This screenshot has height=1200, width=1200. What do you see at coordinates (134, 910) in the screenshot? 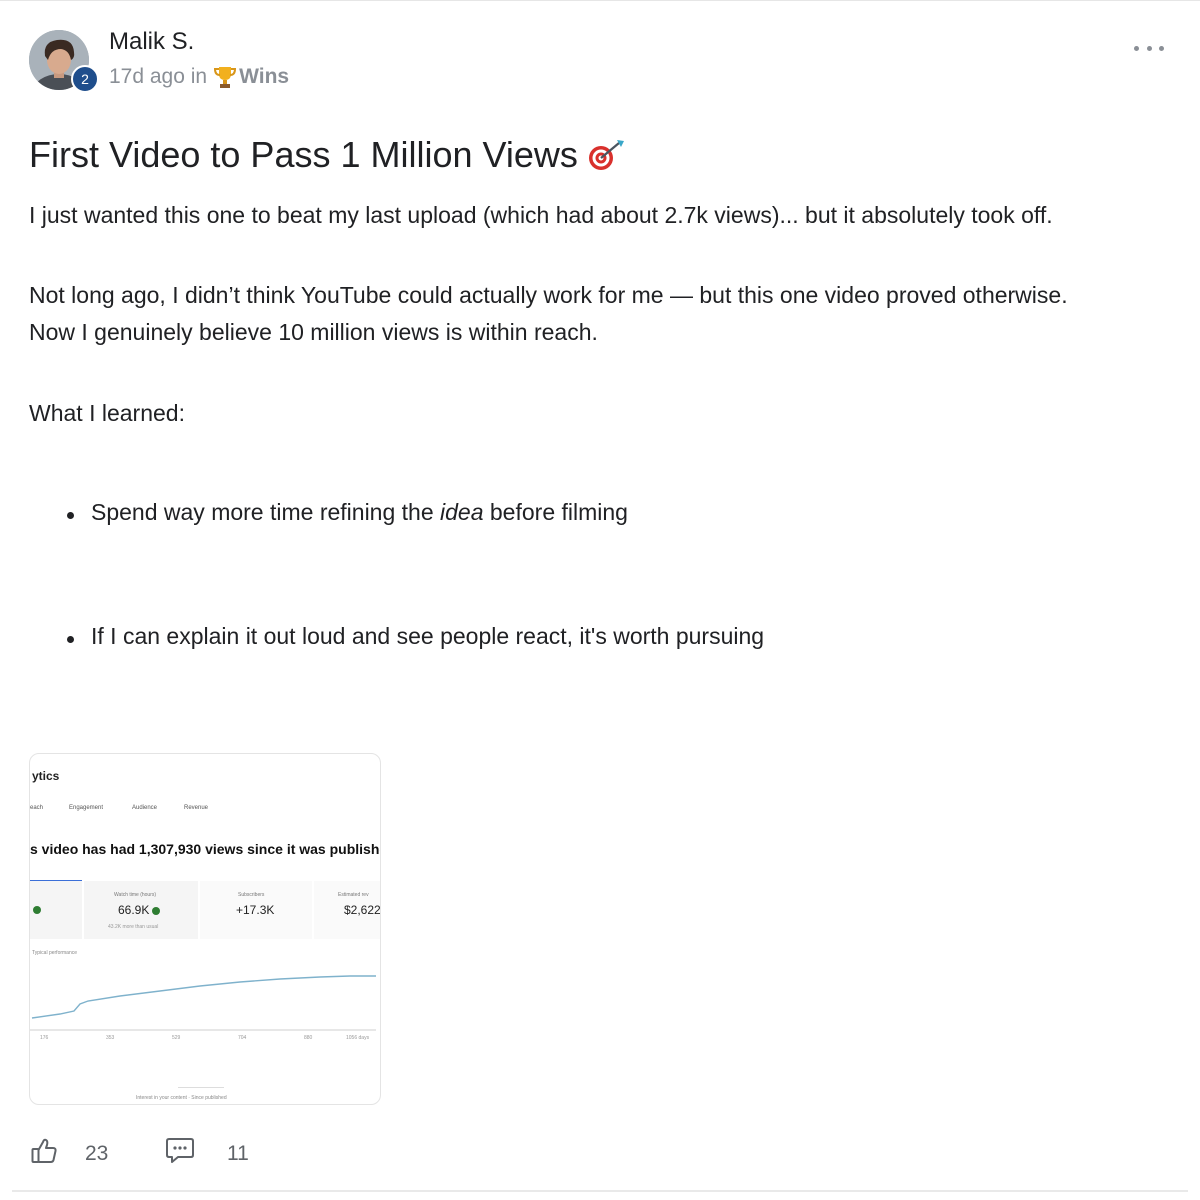
I see `stat-value-text: 66.9K` at bounding box center [134, 910].